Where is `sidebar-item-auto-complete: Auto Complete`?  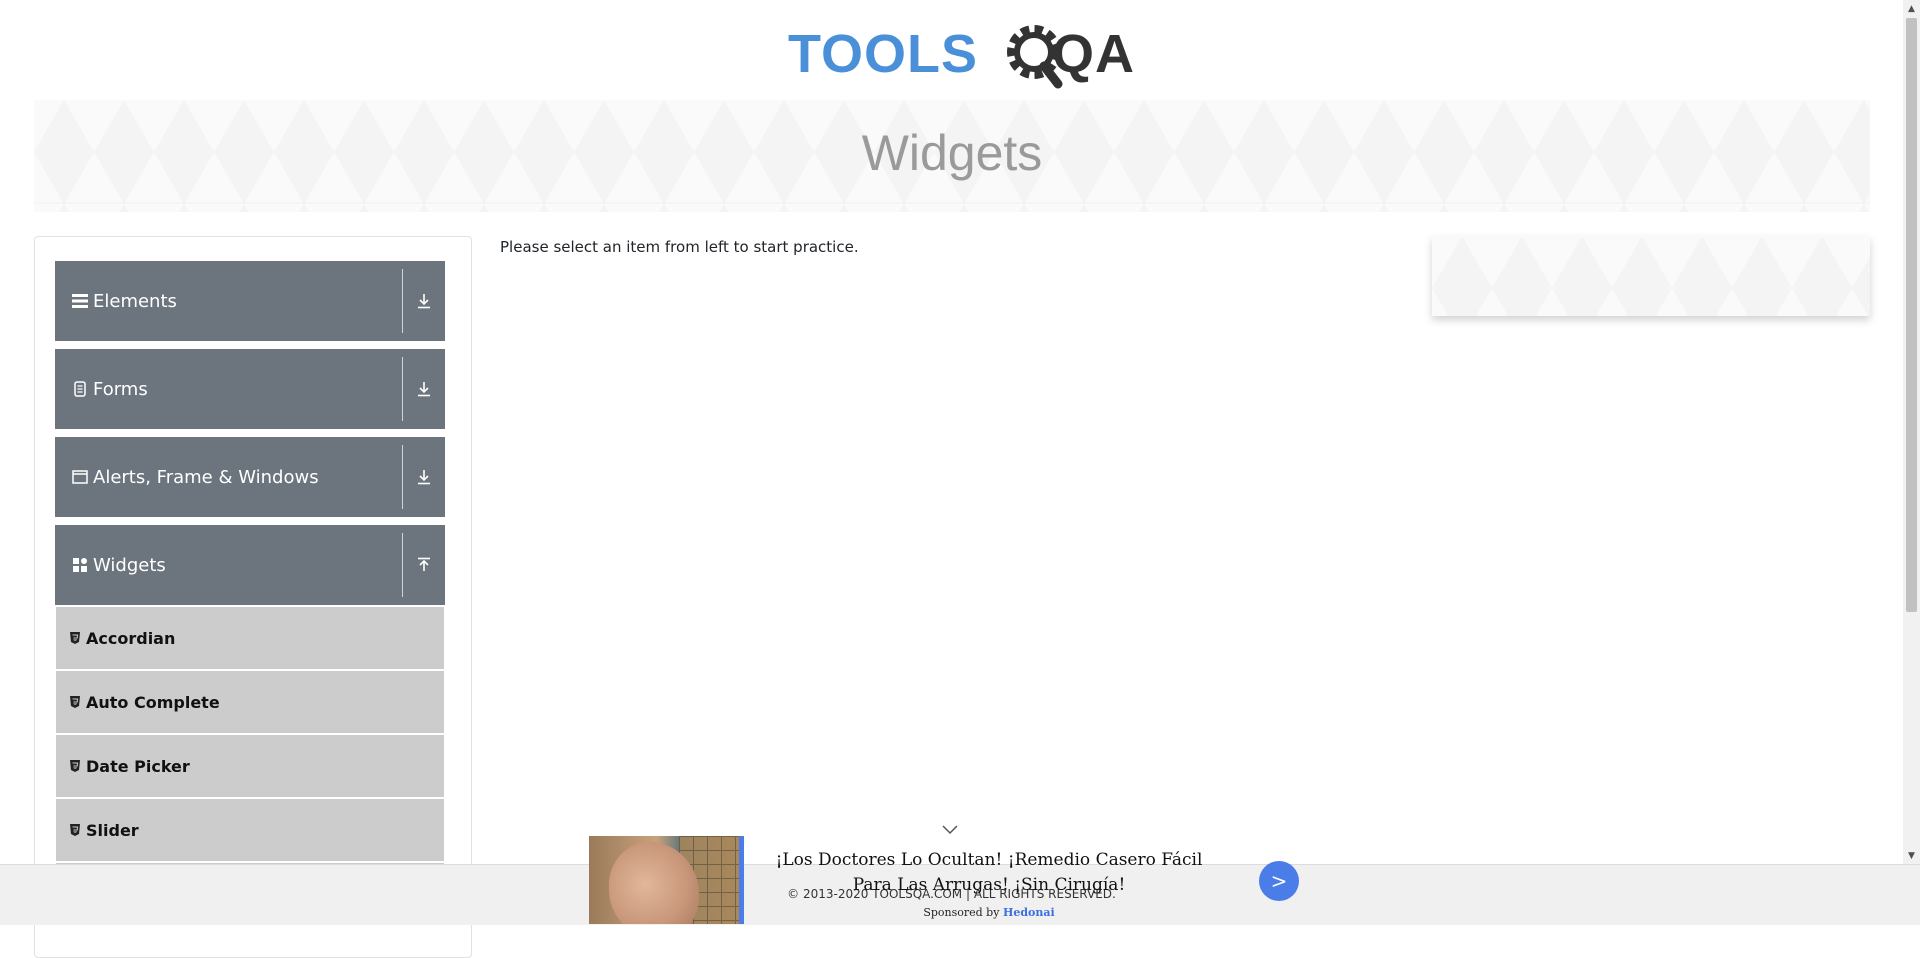 sidebar-item-auto-complete: Auto Complete is located at coordinates (250, 703).